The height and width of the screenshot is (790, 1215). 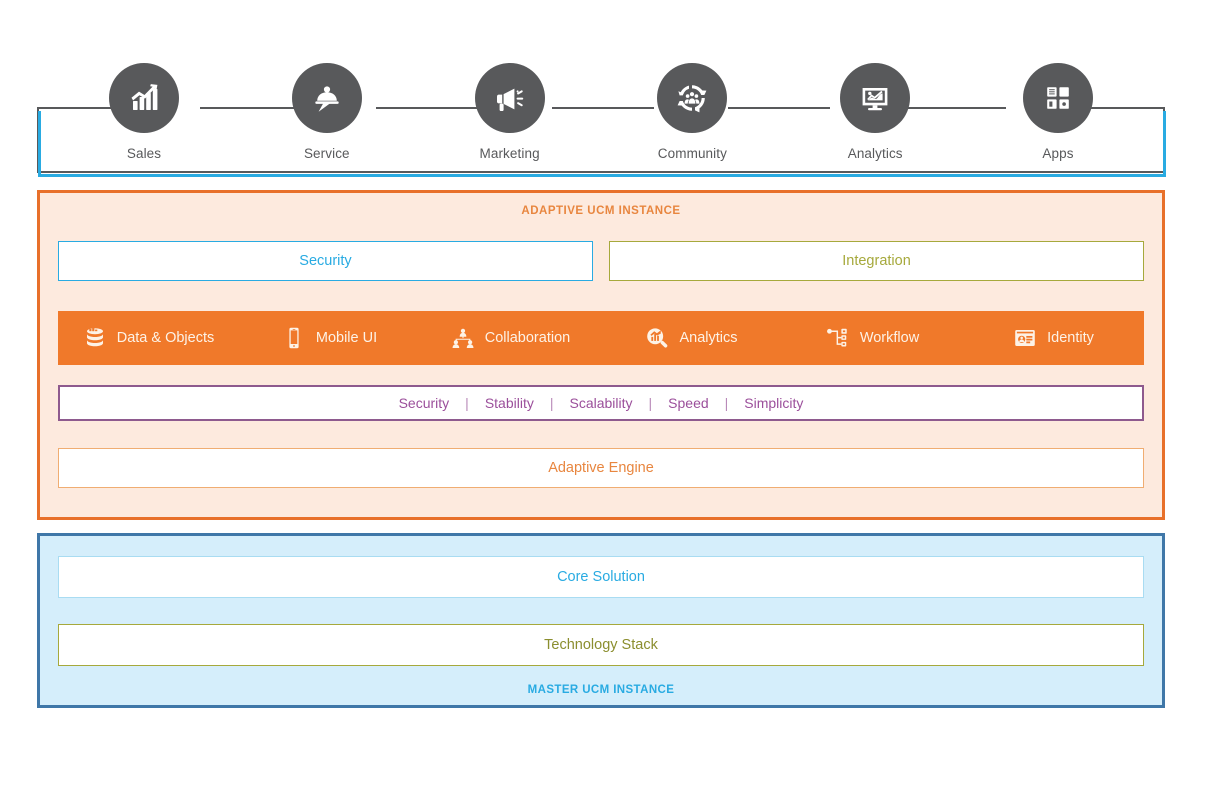 What do you see at coordinates (875, 98) in the screenshot?
I see `monitor-chart-icon` at bounding box center [875, 98].